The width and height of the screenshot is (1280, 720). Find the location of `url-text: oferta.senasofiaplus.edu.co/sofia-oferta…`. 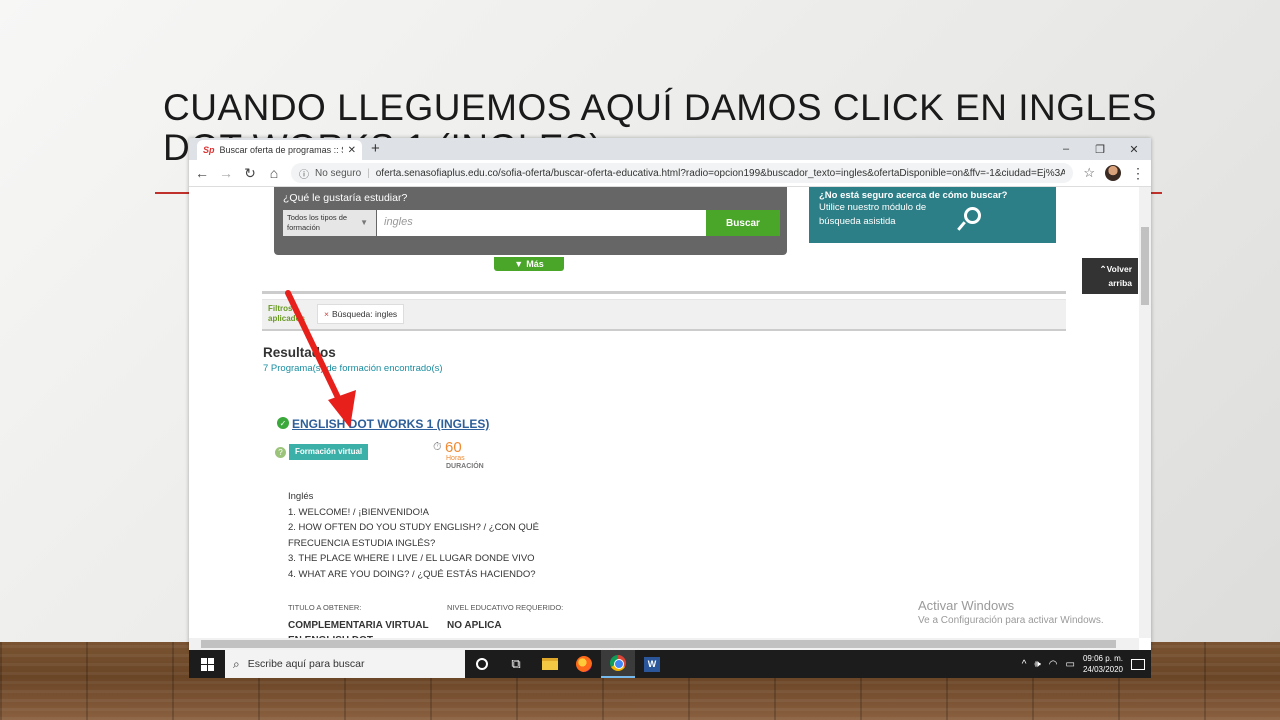

url-text: oferta.senasofiaplus.edu.co/sofia-oferta… is located at coordinates (721, 173).